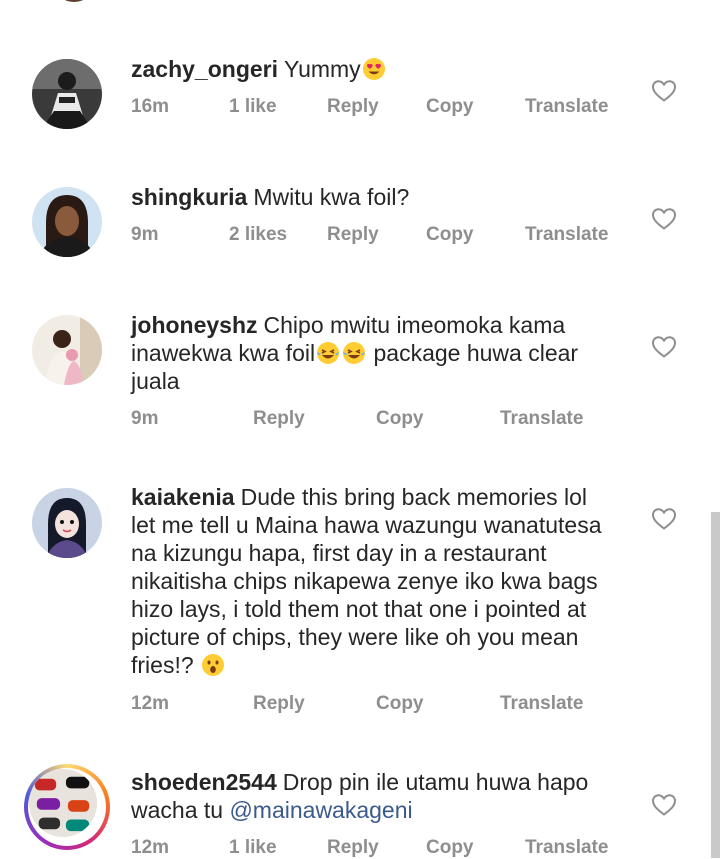 The height and width of the screenshot is (859, 720). What do you see at coordinates (213, 665) in the screenshot?
I see `astonished-emoji-icon` at bounding box center [213, 665].